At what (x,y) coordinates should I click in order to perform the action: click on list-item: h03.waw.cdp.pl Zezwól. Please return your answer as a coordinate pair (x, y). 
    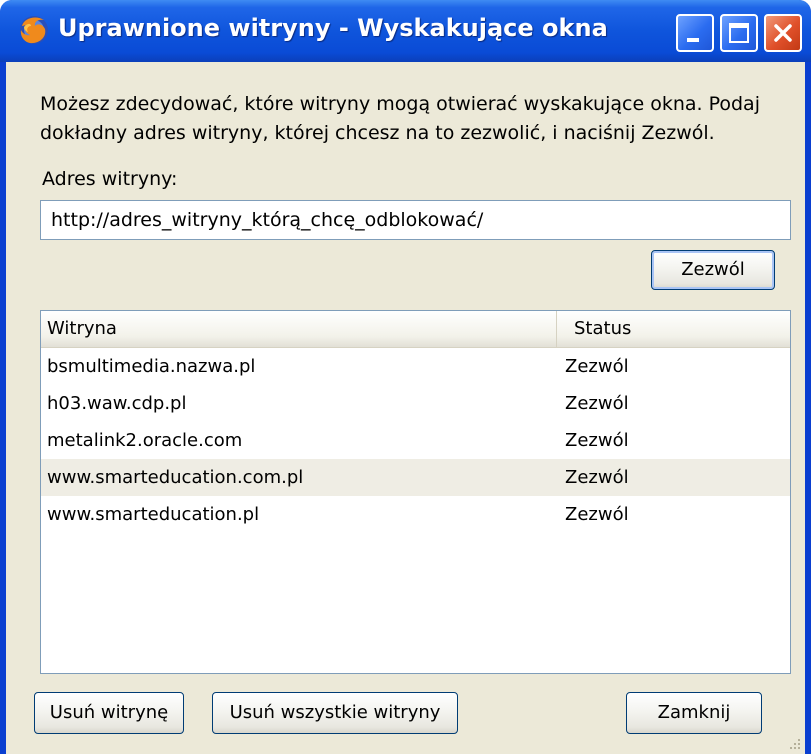
    Looking at the image, I should click on (415, 403).